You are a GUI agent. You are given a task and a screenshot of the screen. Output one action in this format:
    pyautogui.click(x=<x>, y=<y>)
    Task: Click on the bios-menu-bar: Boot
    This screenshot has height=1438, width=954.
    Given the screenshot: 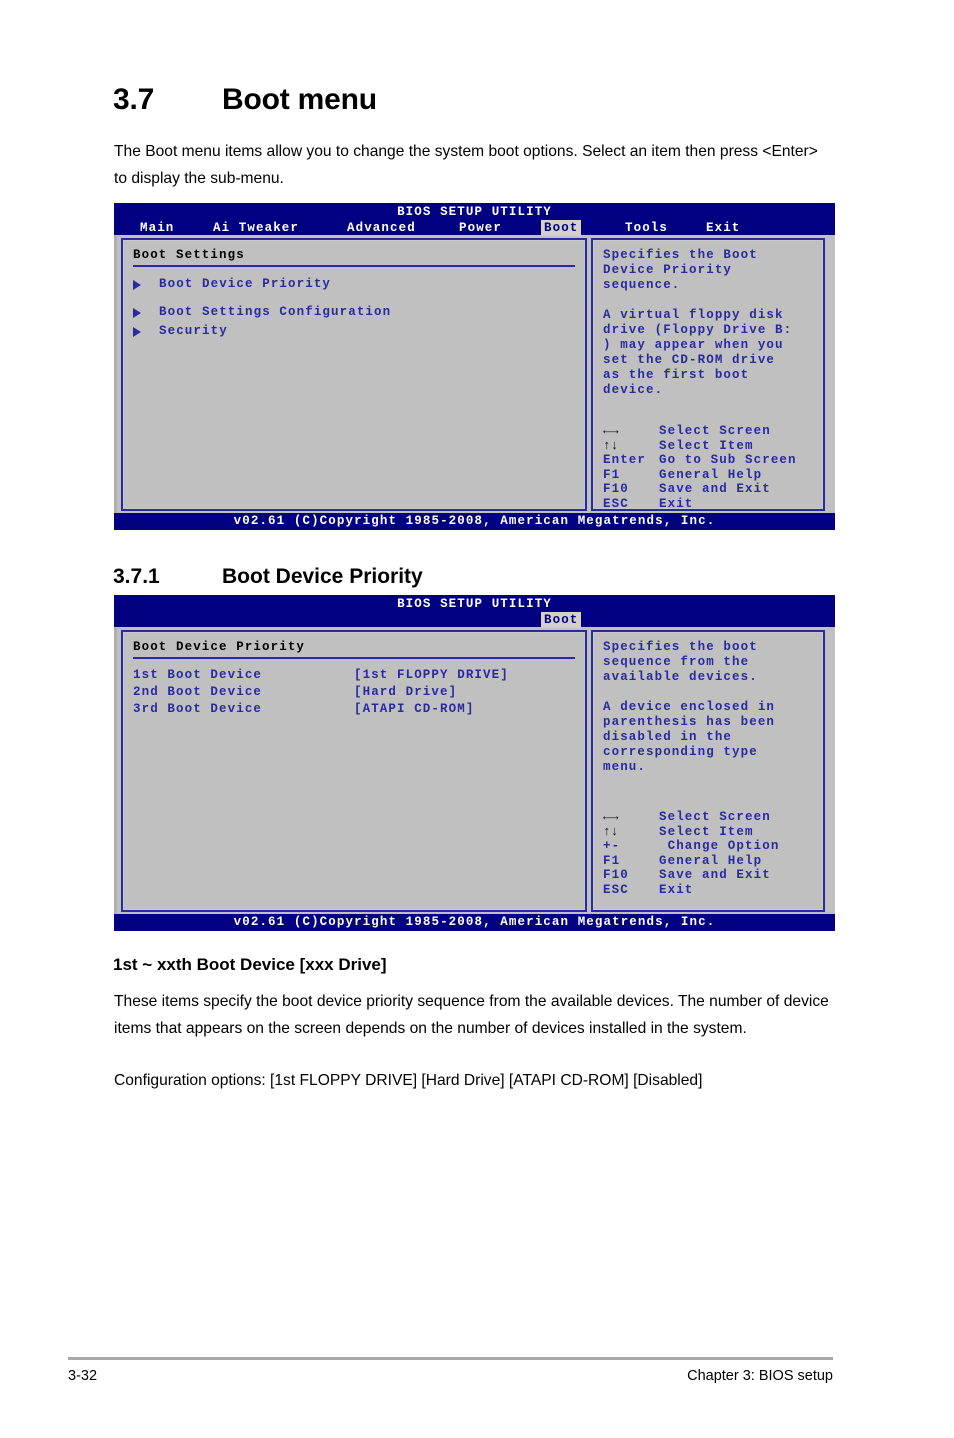 What is the action you would take?
    pyautogui.click(x=474, y=620)
    